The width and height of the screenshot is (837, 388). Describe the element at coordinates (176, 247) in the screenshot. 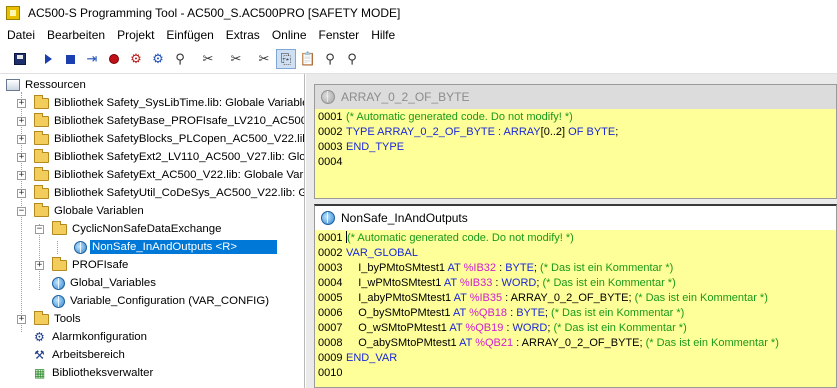

I see `tree-item-nonsafe-selected: NonSafe_InAndOutputs <R>` at that location.